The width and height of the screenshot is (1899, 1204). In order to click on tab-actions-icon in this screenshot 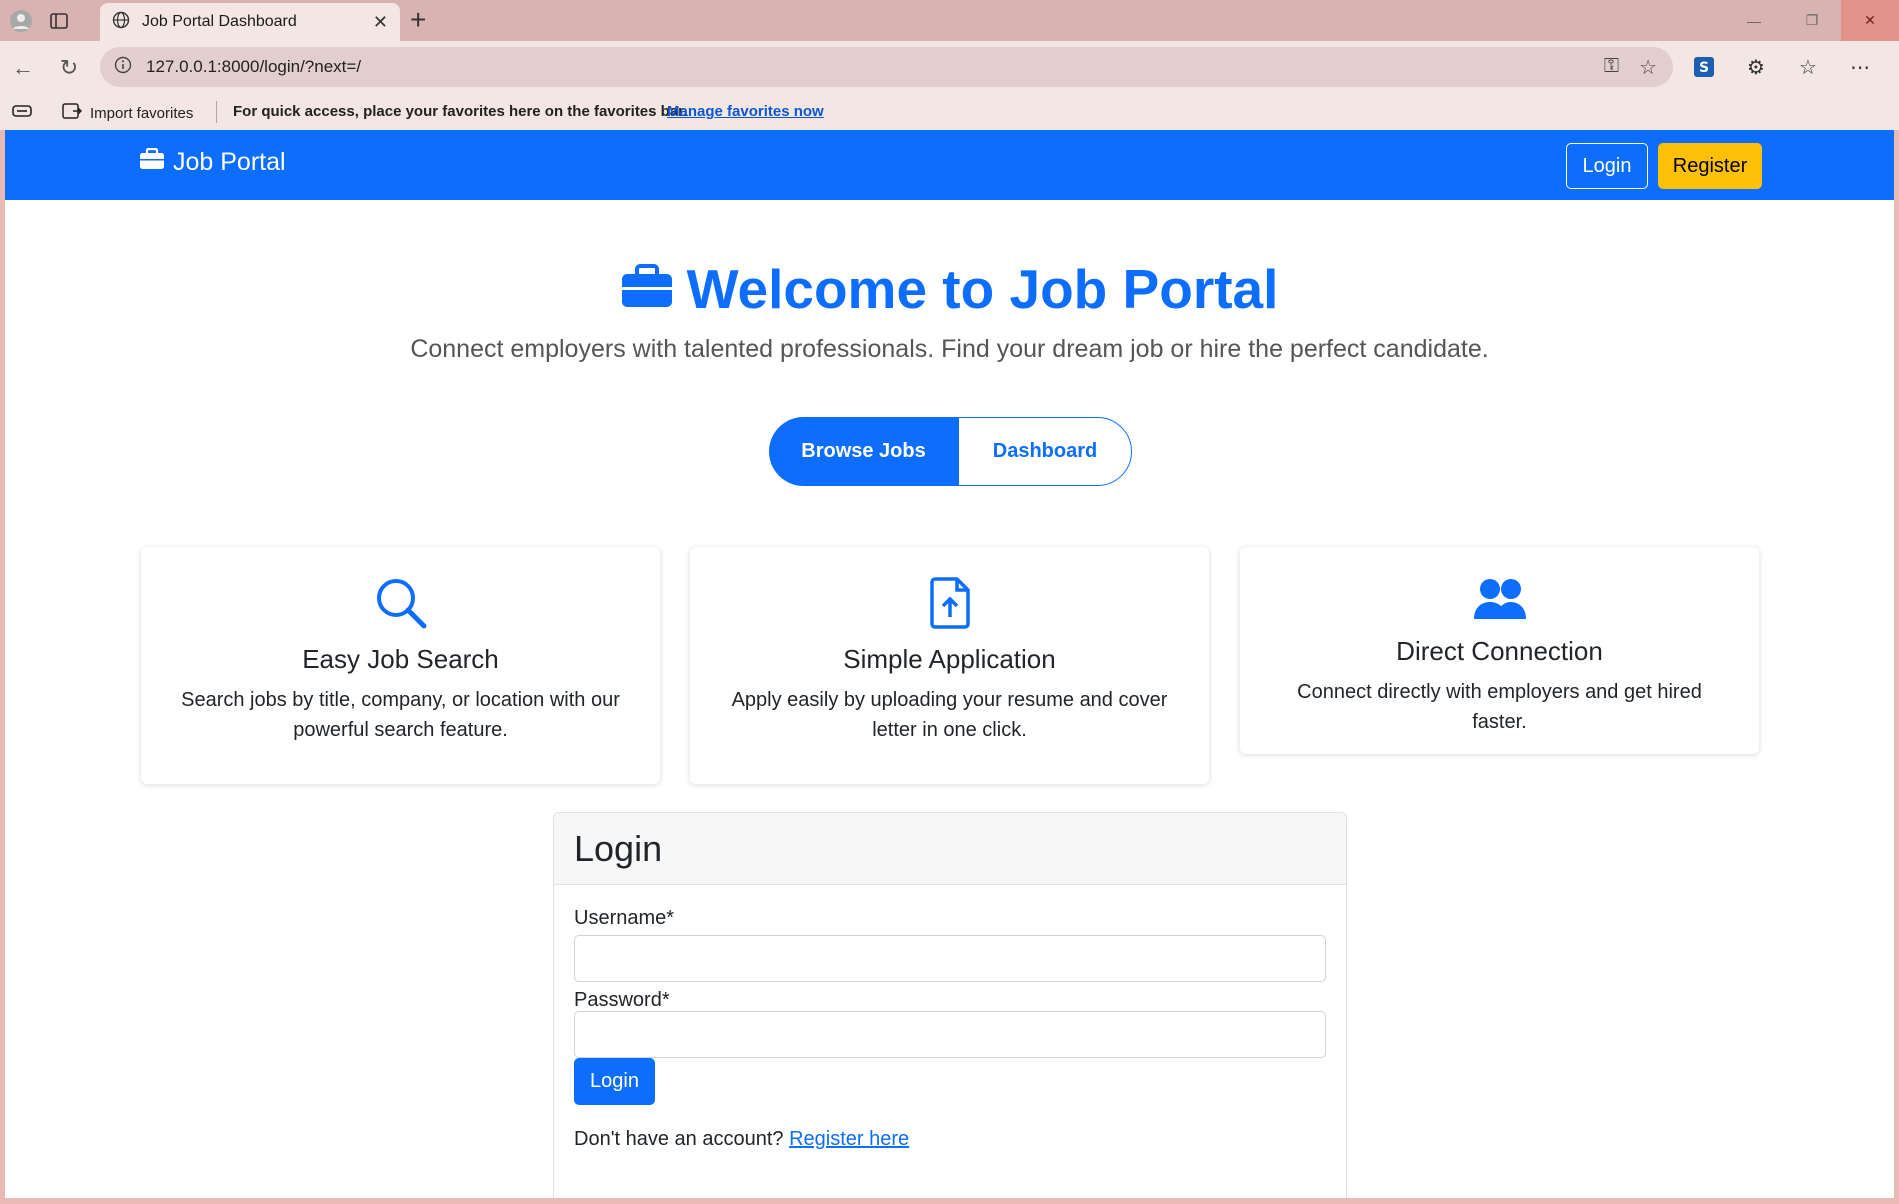, I will do `click(59, 21)`.